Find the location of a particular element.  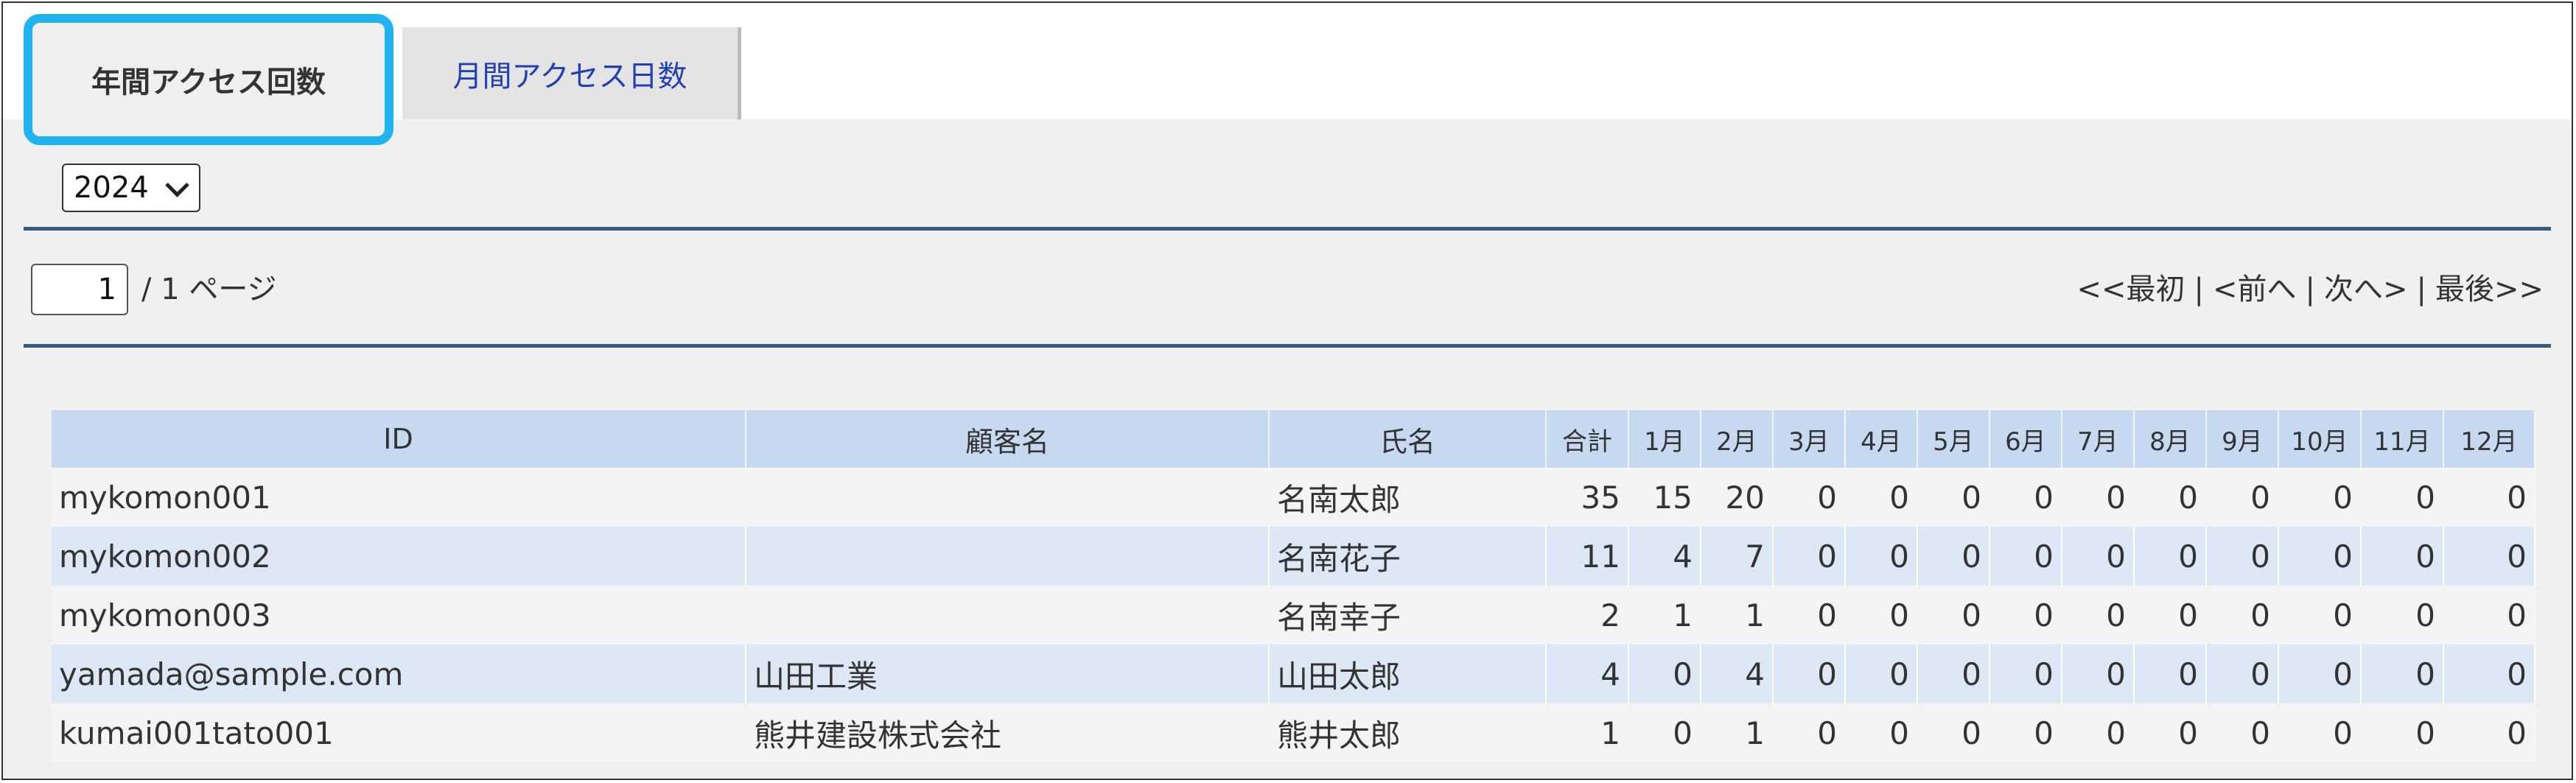

cell-person-name: 名南幸子 is located at coordinates (1408, 615).